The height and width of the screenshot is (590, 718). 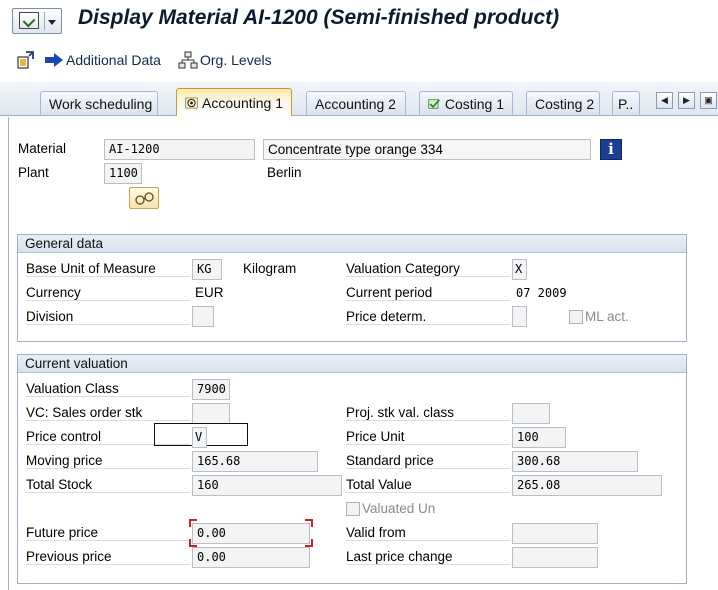 What do you see at coordinates (191, 102) in the screenshot?
I see `target-icon` at bounding box center [191, 102].